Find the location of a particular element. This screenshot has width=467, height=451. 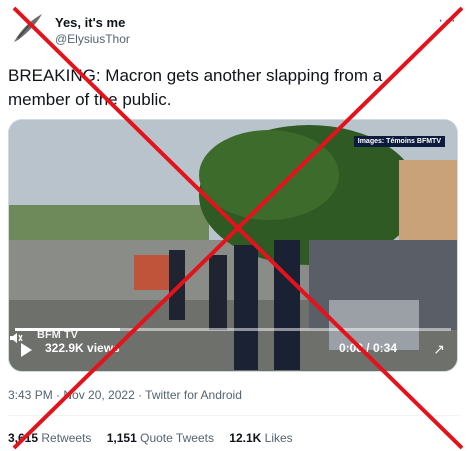

retweets-stat: 3,615 Retweets is located at coordinates (49, 438).